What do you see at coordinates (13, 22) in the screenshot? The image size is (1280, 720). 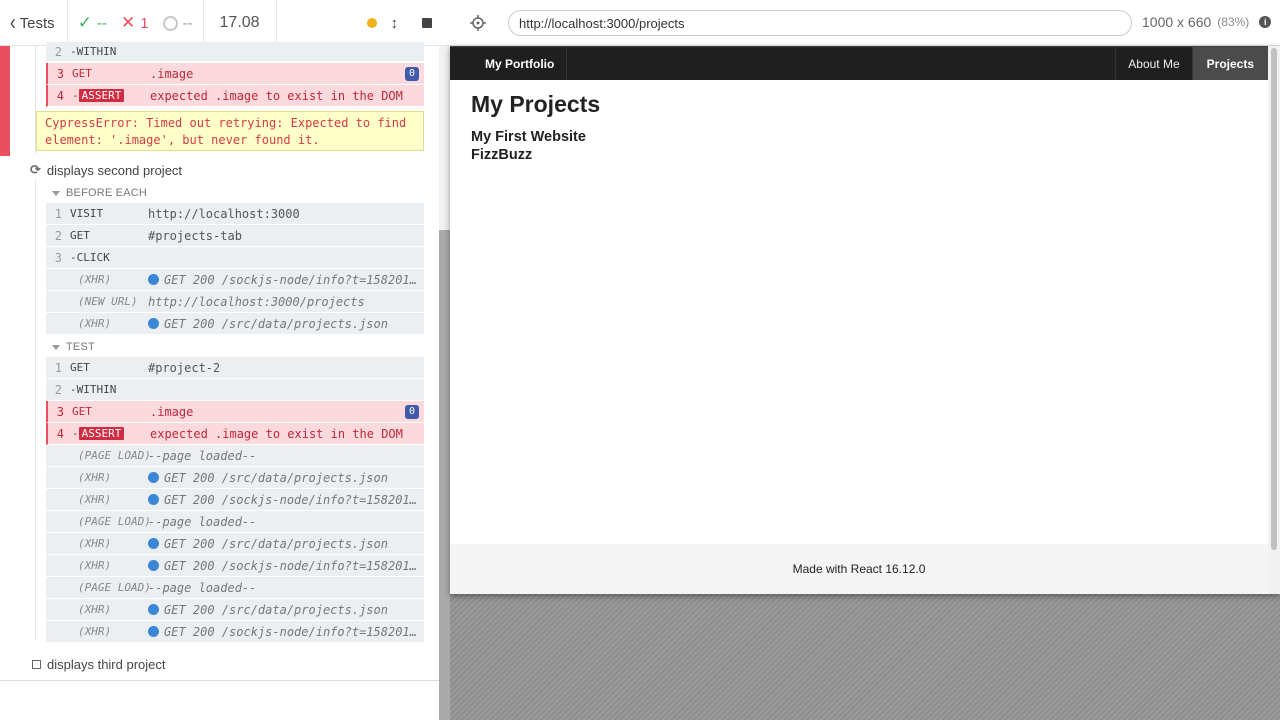 I see `chevron-left-icon: ‹` at bounding box center [13, 22].